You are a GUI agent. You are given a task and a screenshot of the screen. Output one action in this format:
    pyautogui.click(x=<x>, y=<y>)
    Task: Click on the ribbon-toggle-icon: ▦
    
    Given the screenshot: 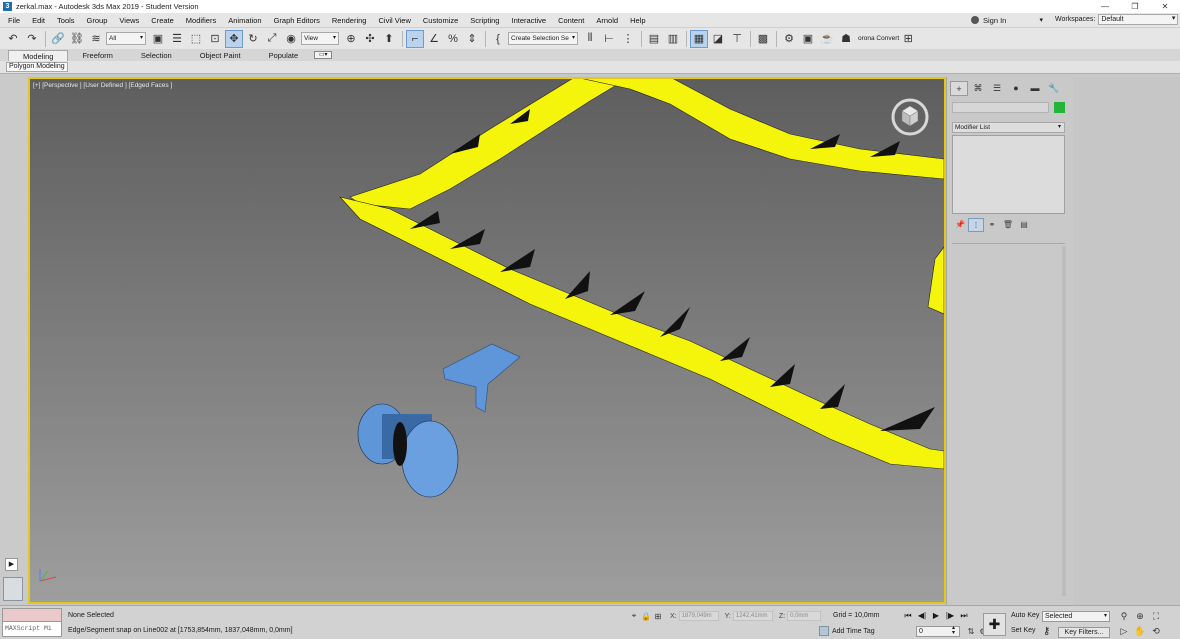 What is the action you would take?
    pyautogui.click(x=699, y=38)
    